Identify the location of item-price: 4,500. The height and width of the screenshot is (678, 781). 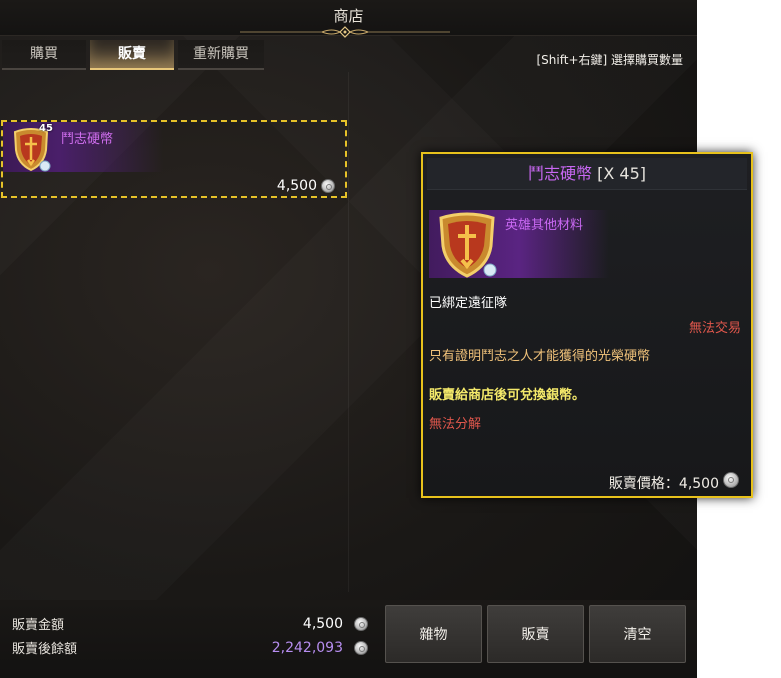
(296, 186).